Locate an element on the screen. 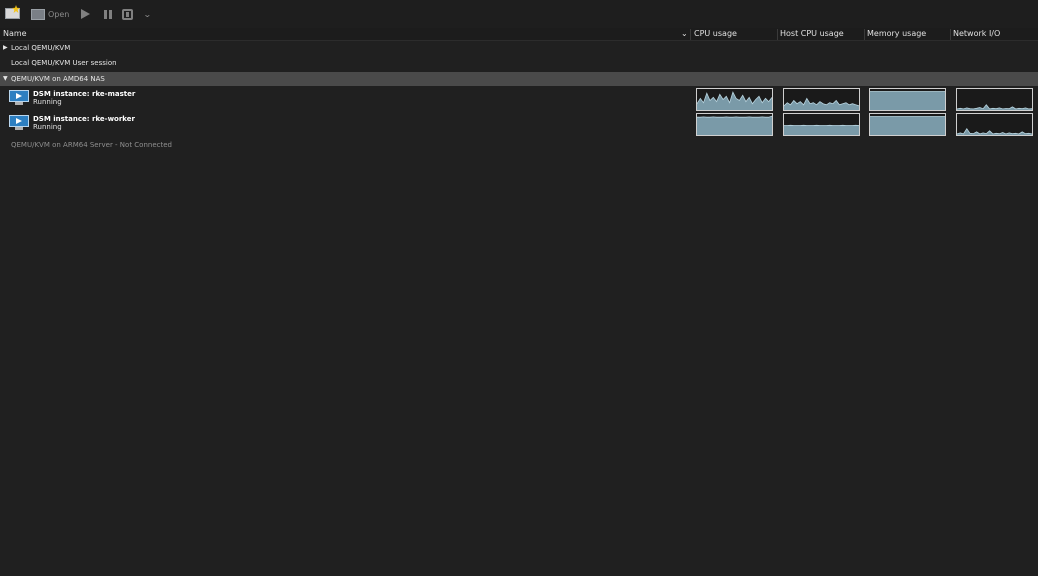  shutdown-menu-button: ⌄ is located at coordinates (145, 14).